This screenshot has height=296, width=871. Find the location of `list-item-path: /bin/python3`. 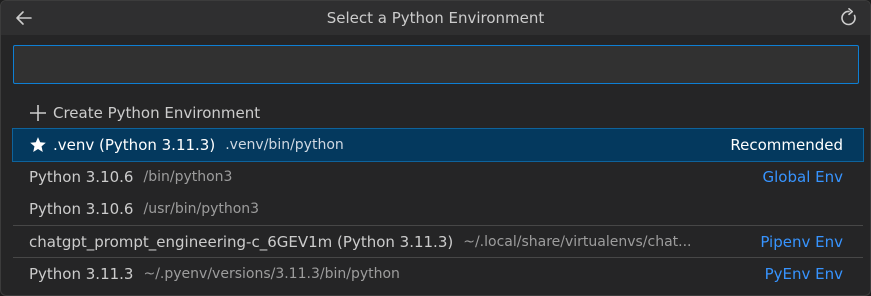

list-item-path: /bin/python3 is located at coordinates (188, 177).